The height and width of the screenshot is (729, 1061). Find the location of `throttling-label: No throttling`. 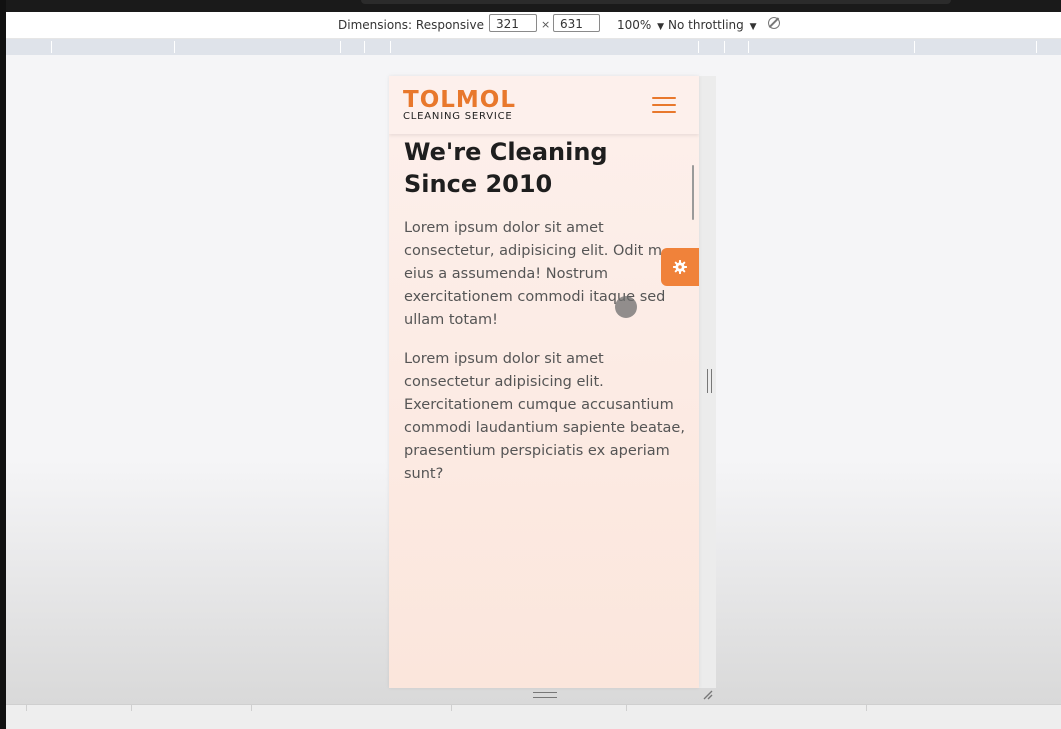

throttling-label: No throttling is located at coordinates (706, 25).